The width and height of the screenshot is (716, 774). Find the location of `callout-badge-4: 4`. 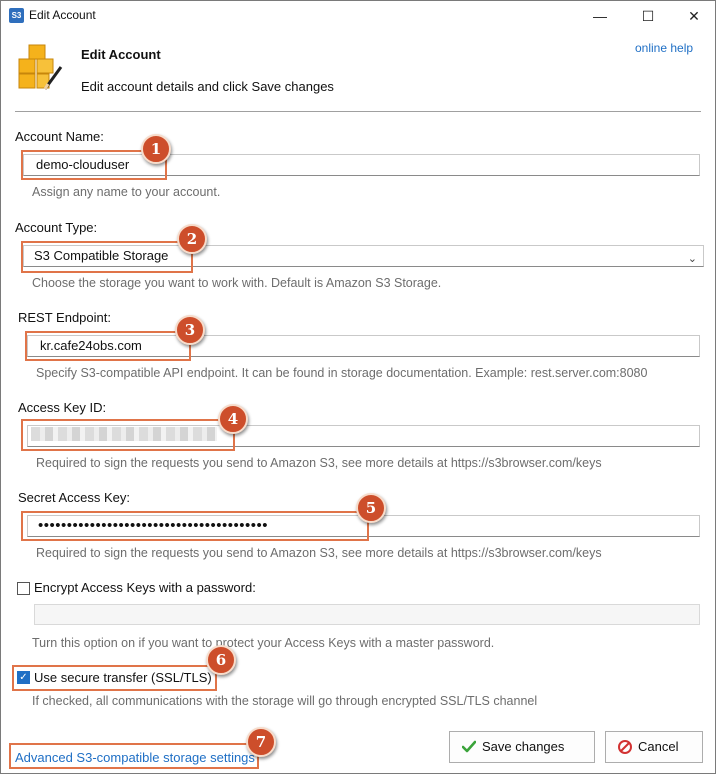

callout-badge-4: 4 is located at coordinates (233, 419).